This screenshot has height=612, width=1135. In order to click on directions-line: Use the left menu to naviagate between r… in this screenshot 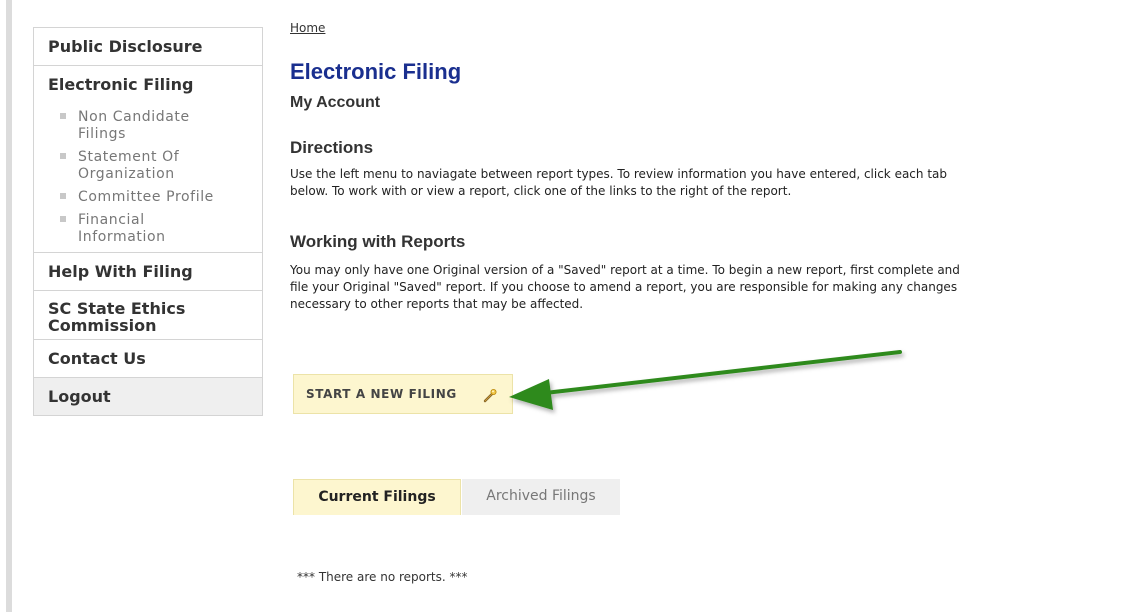, I will do `click(618, 174)`.